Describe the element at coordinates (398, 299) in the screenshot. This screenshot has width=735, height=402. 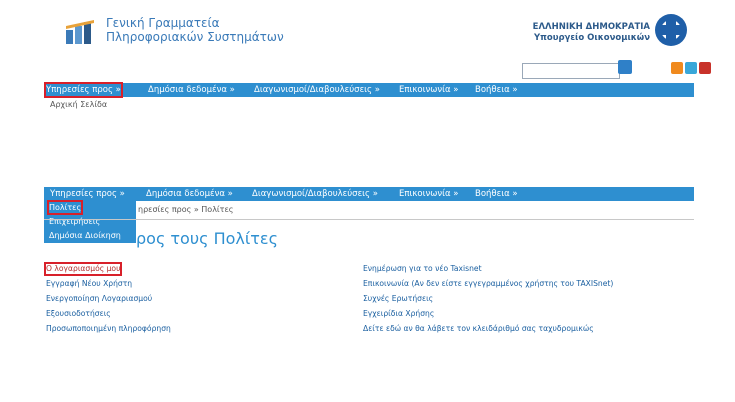
I see `link-faq: Συχνές Ερωτήσεις` at that location.